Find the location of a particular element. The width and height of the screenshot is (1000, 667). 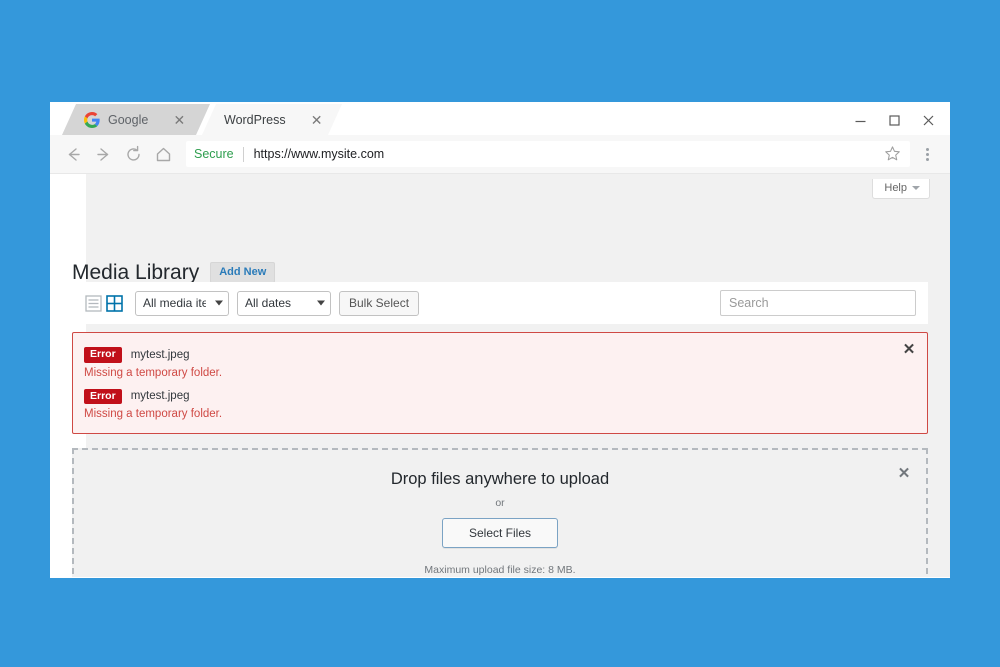

back-arrow-icon is located at coordinates (73, 154).